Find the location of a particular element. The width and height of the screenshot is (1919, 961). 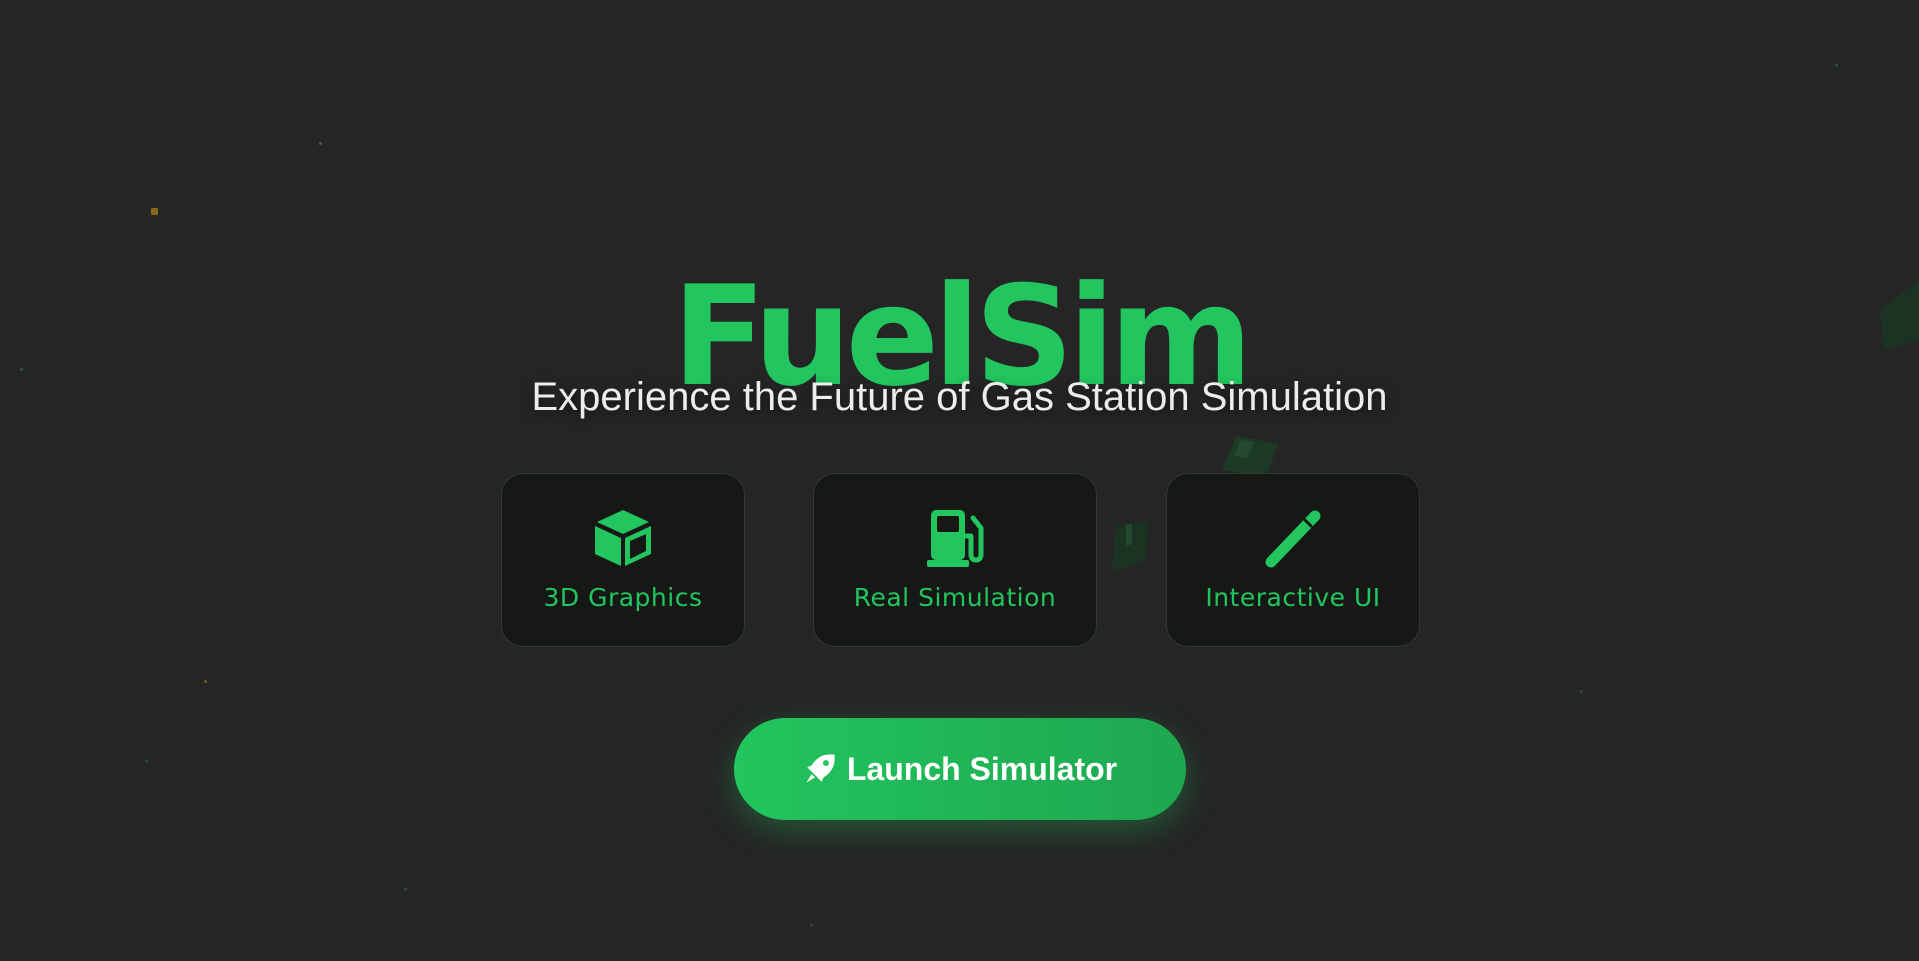

floating-cube is located at coordinates (1130, 547).